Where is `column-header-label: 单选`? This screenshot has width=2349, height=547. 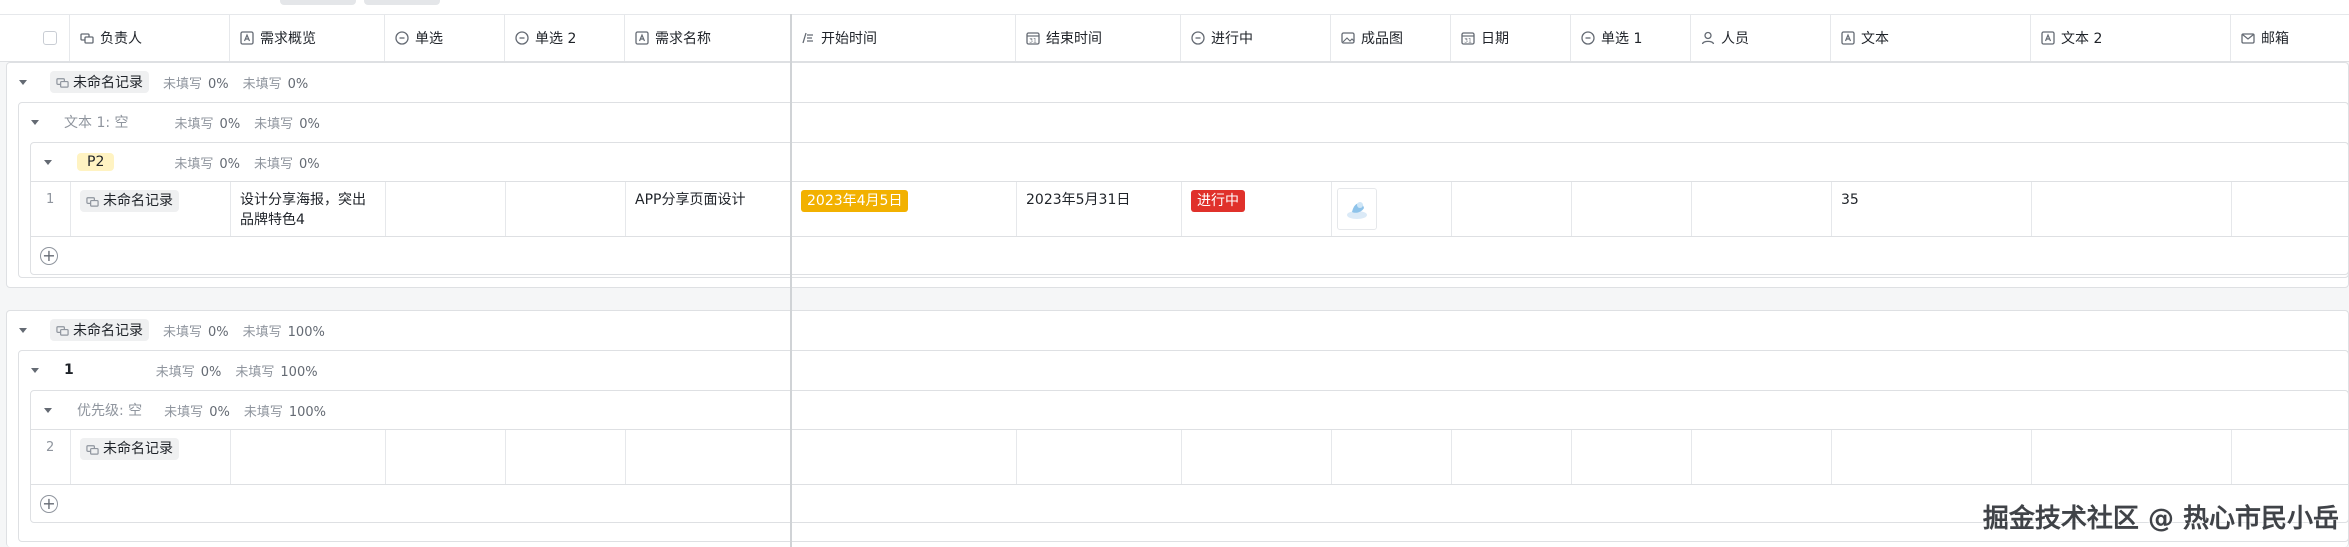
column-header-label: 单选 is located at coordinates (429, 39).